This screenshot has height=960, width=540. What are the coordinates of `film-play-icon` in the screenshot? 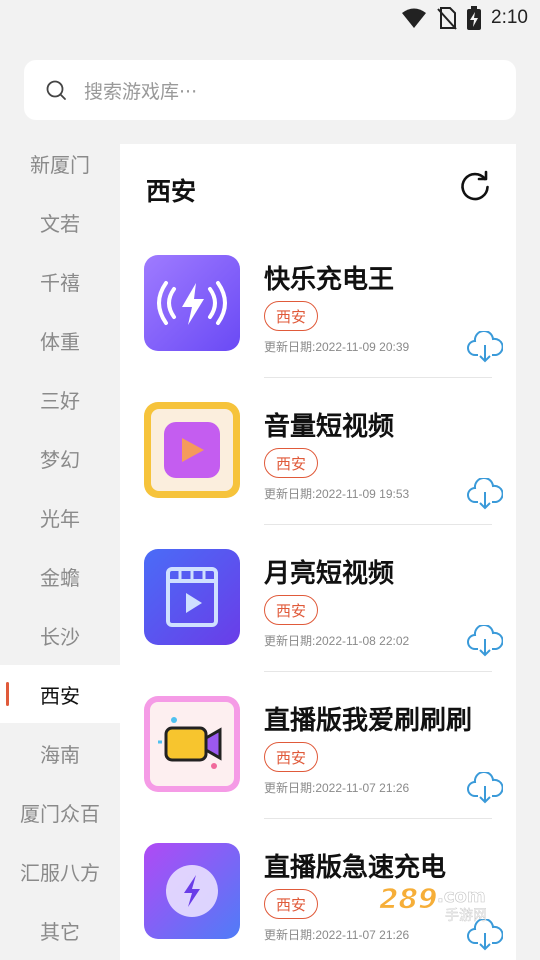 It's located at (192, 597).